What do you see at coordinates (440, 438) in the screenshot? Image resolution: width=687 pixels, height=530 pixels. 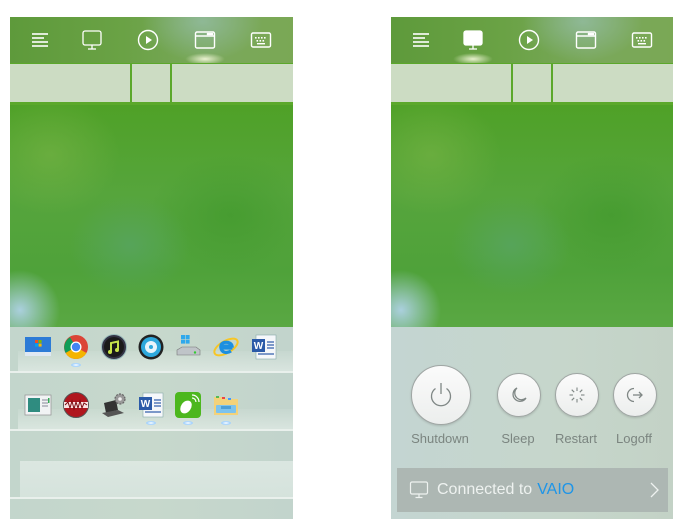 I see `shutdown-label: Shutdown` at bounding box center [440, 438].